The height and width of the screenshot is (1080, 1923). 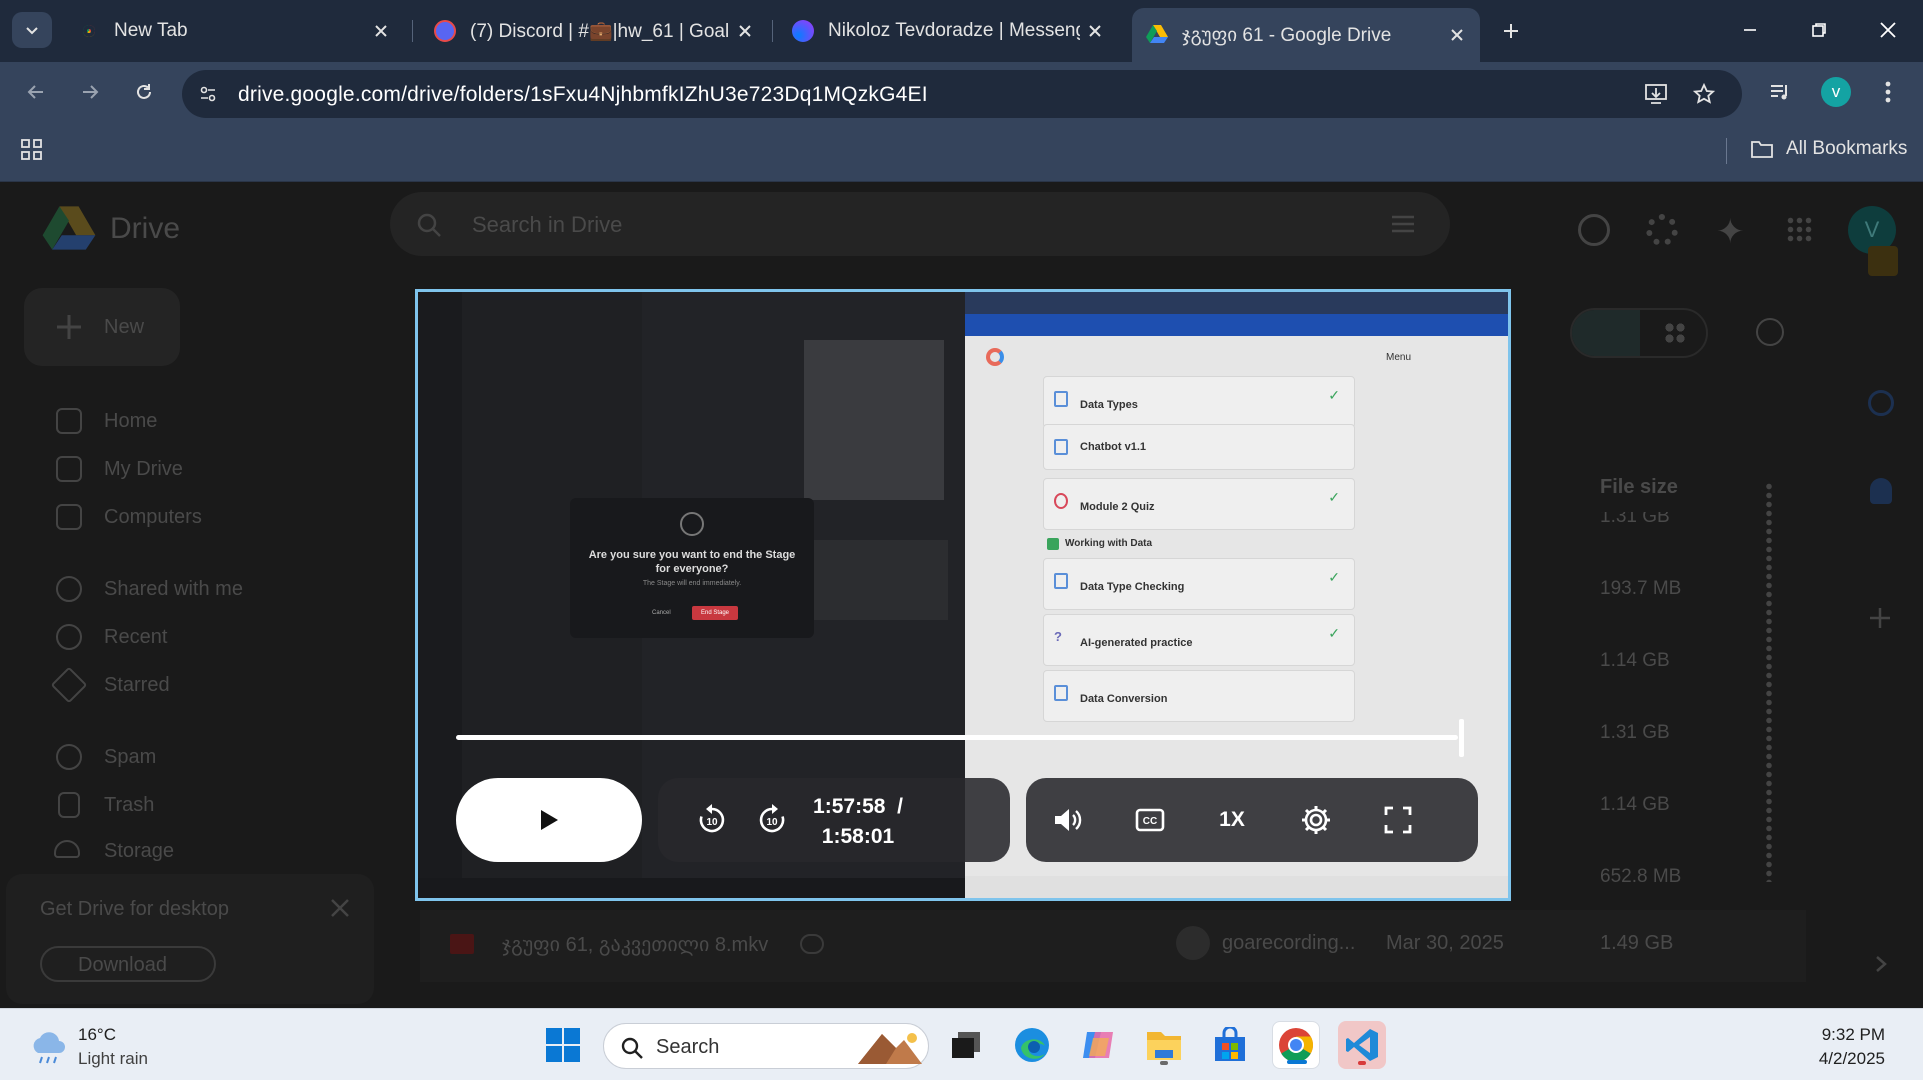 What do you see at coordinates (563, 1045) in the screenshot?
I see `start-button` at bounding box center [563, 1045].